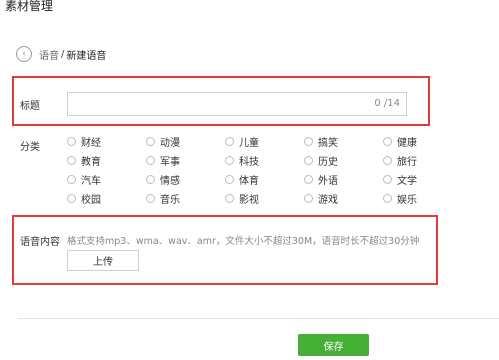  What do you see at coordinates (24, 54) in the screenshot?
I see `back-arrow-icon: ‹` at bounding box center [24, 54].